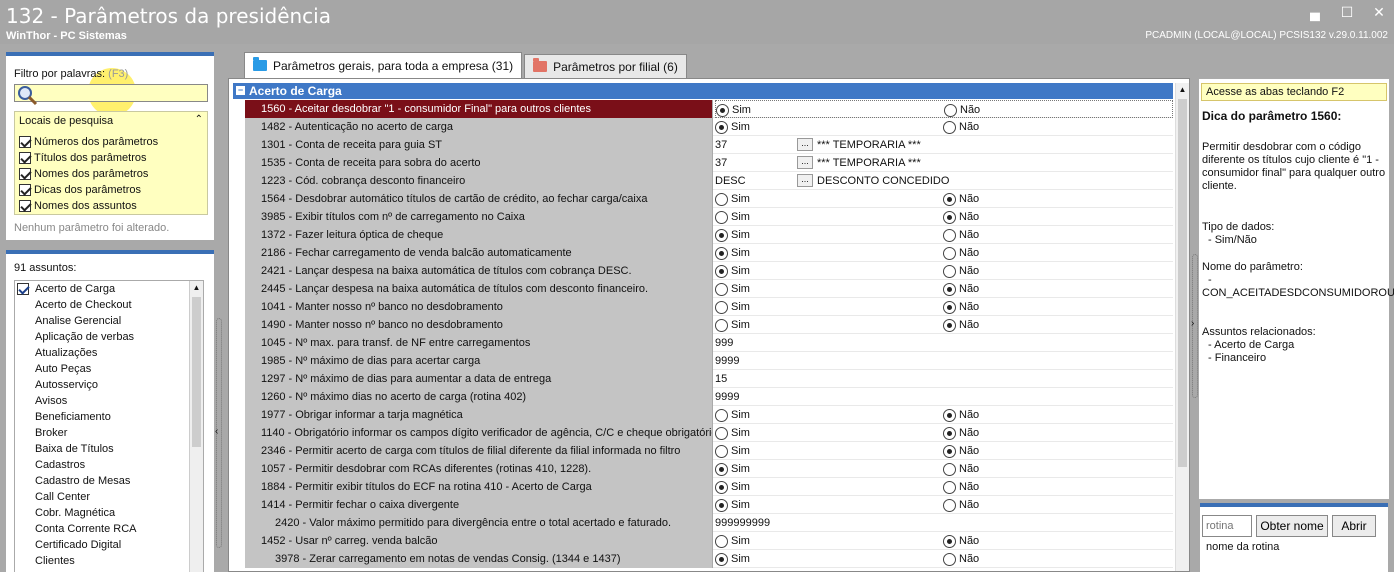  I want to click on search-location-option: Nomes dos parâmetros, so click(88, 174).